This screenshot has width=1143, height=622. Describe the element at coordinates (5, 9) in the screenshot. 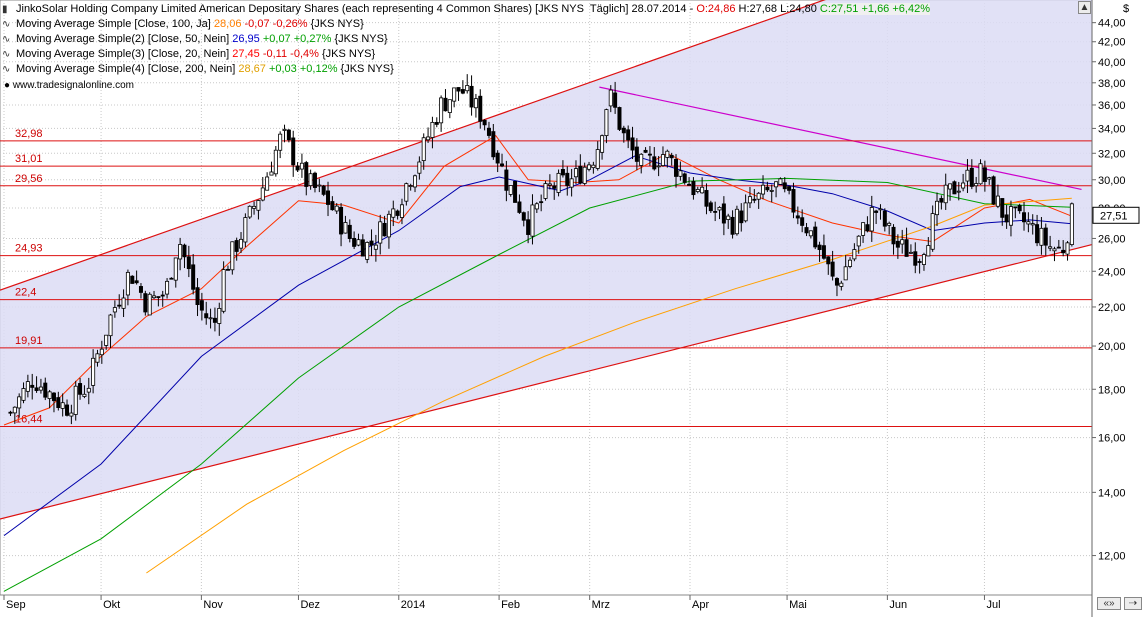

I see `candles-icon: ▮` at that location.